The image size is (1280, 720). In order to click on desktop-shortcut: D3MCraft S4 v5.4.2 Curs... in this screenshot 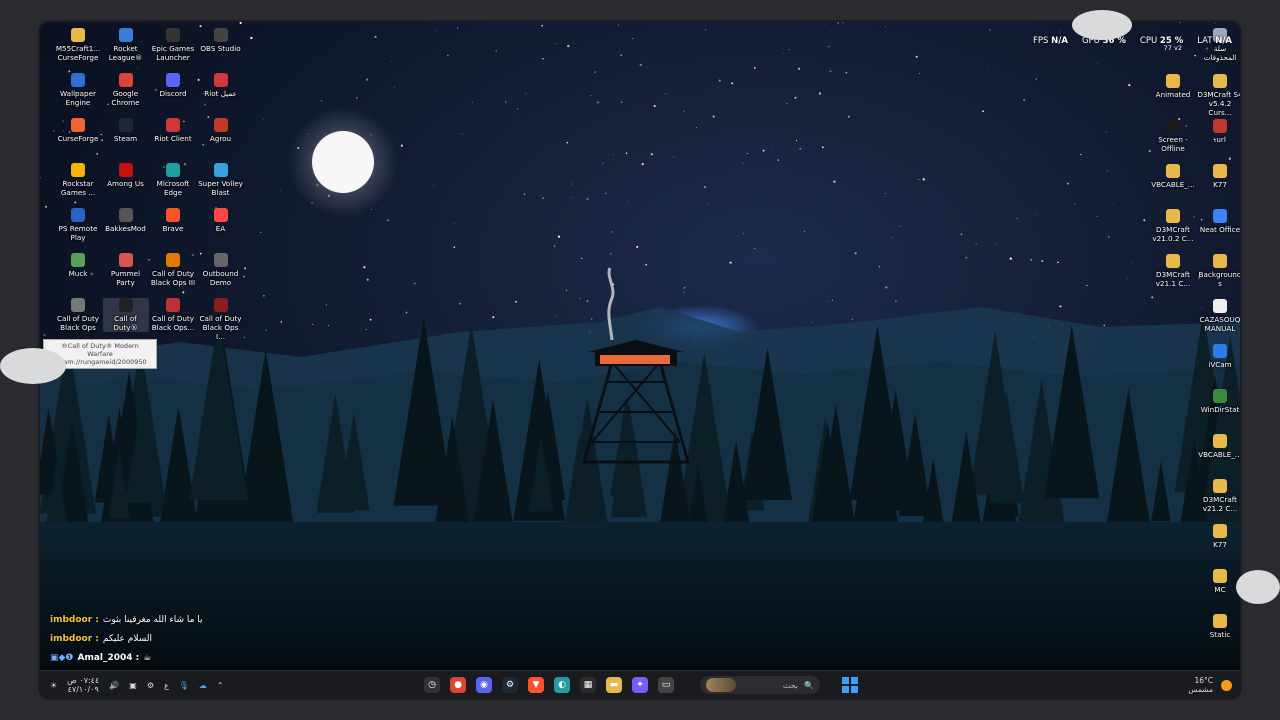, I will do `click(1218, 95)`.